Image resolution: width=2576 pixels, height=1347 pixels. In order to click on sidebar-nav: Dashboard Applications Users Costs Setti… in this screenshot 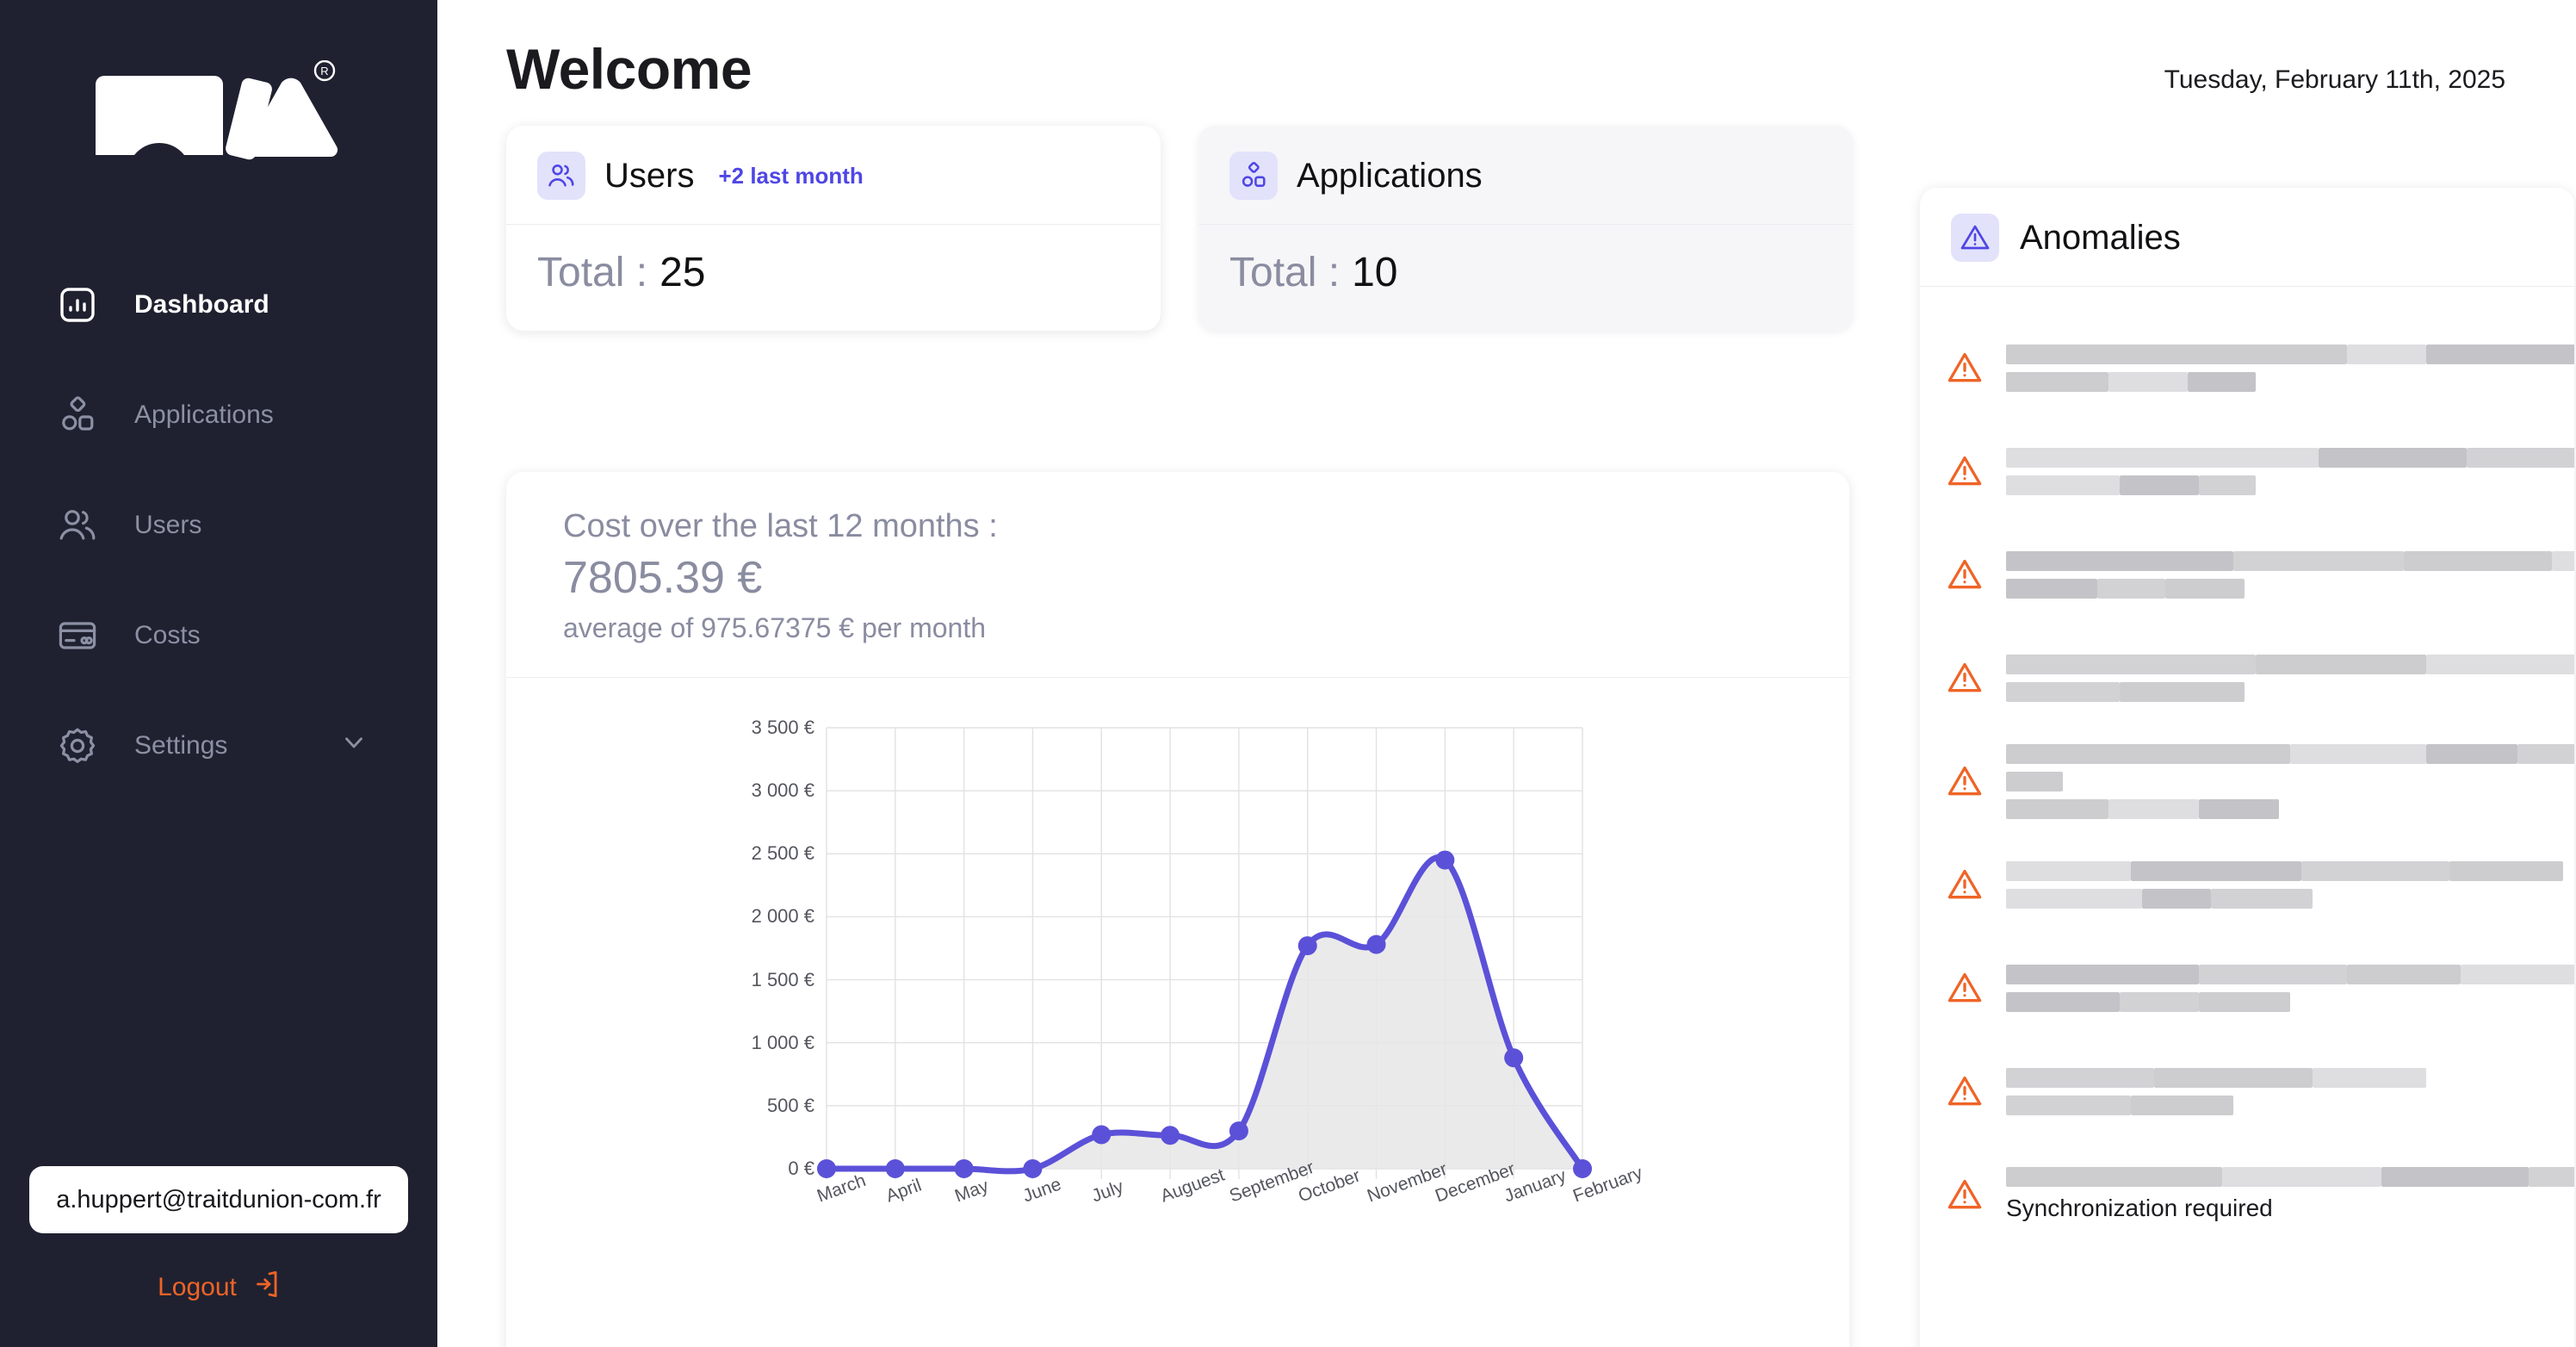, I will do `click(219, 525)`.